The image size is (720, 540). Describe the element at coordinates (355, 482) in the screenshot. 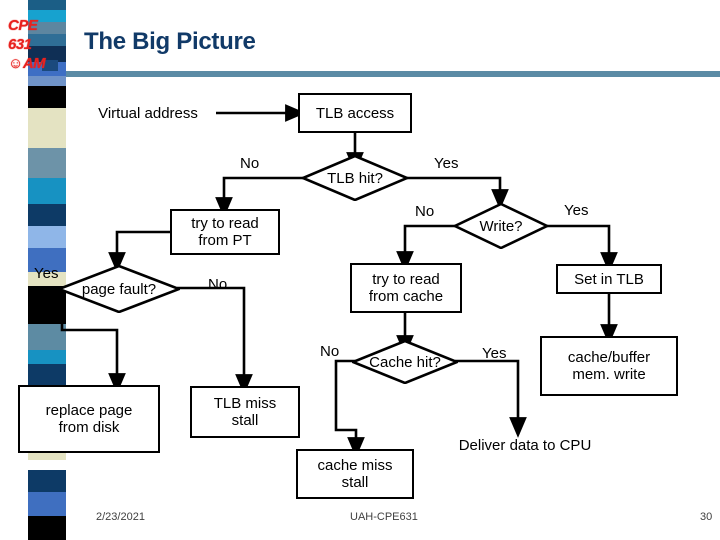

I see `node-cache-miss-stall-line2: stall` at that location.